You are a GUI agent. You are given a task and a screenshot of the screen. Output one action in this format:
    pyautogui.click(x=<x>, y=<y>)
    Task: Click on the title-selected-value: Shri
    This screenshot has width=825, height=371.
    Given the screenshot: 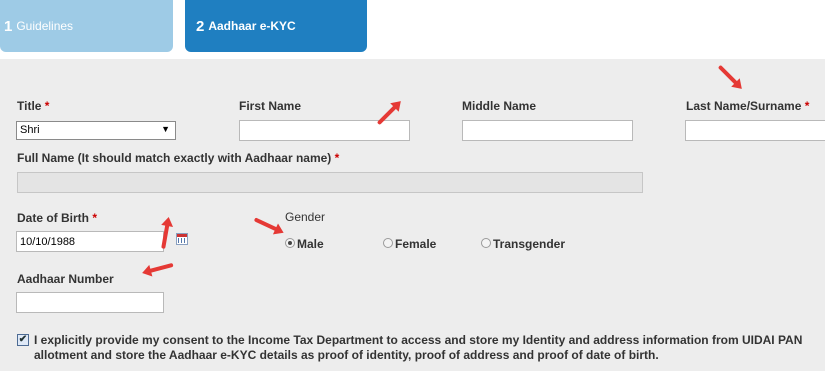 What is the action you would take?
    pyautogui.click(x=30, y=130)
    